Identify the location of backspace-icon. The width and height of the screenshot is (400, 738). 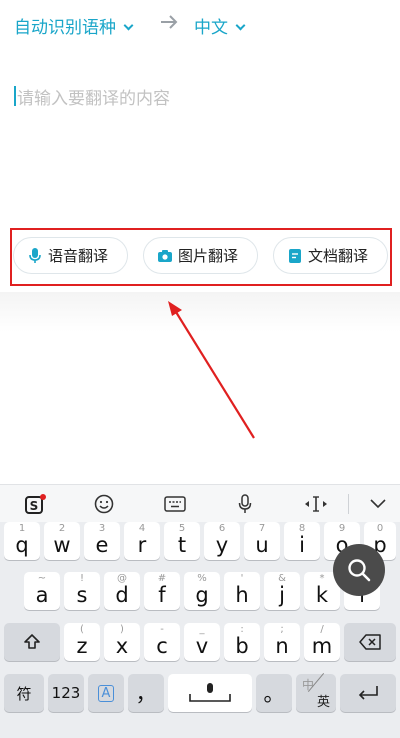
(370, 642).